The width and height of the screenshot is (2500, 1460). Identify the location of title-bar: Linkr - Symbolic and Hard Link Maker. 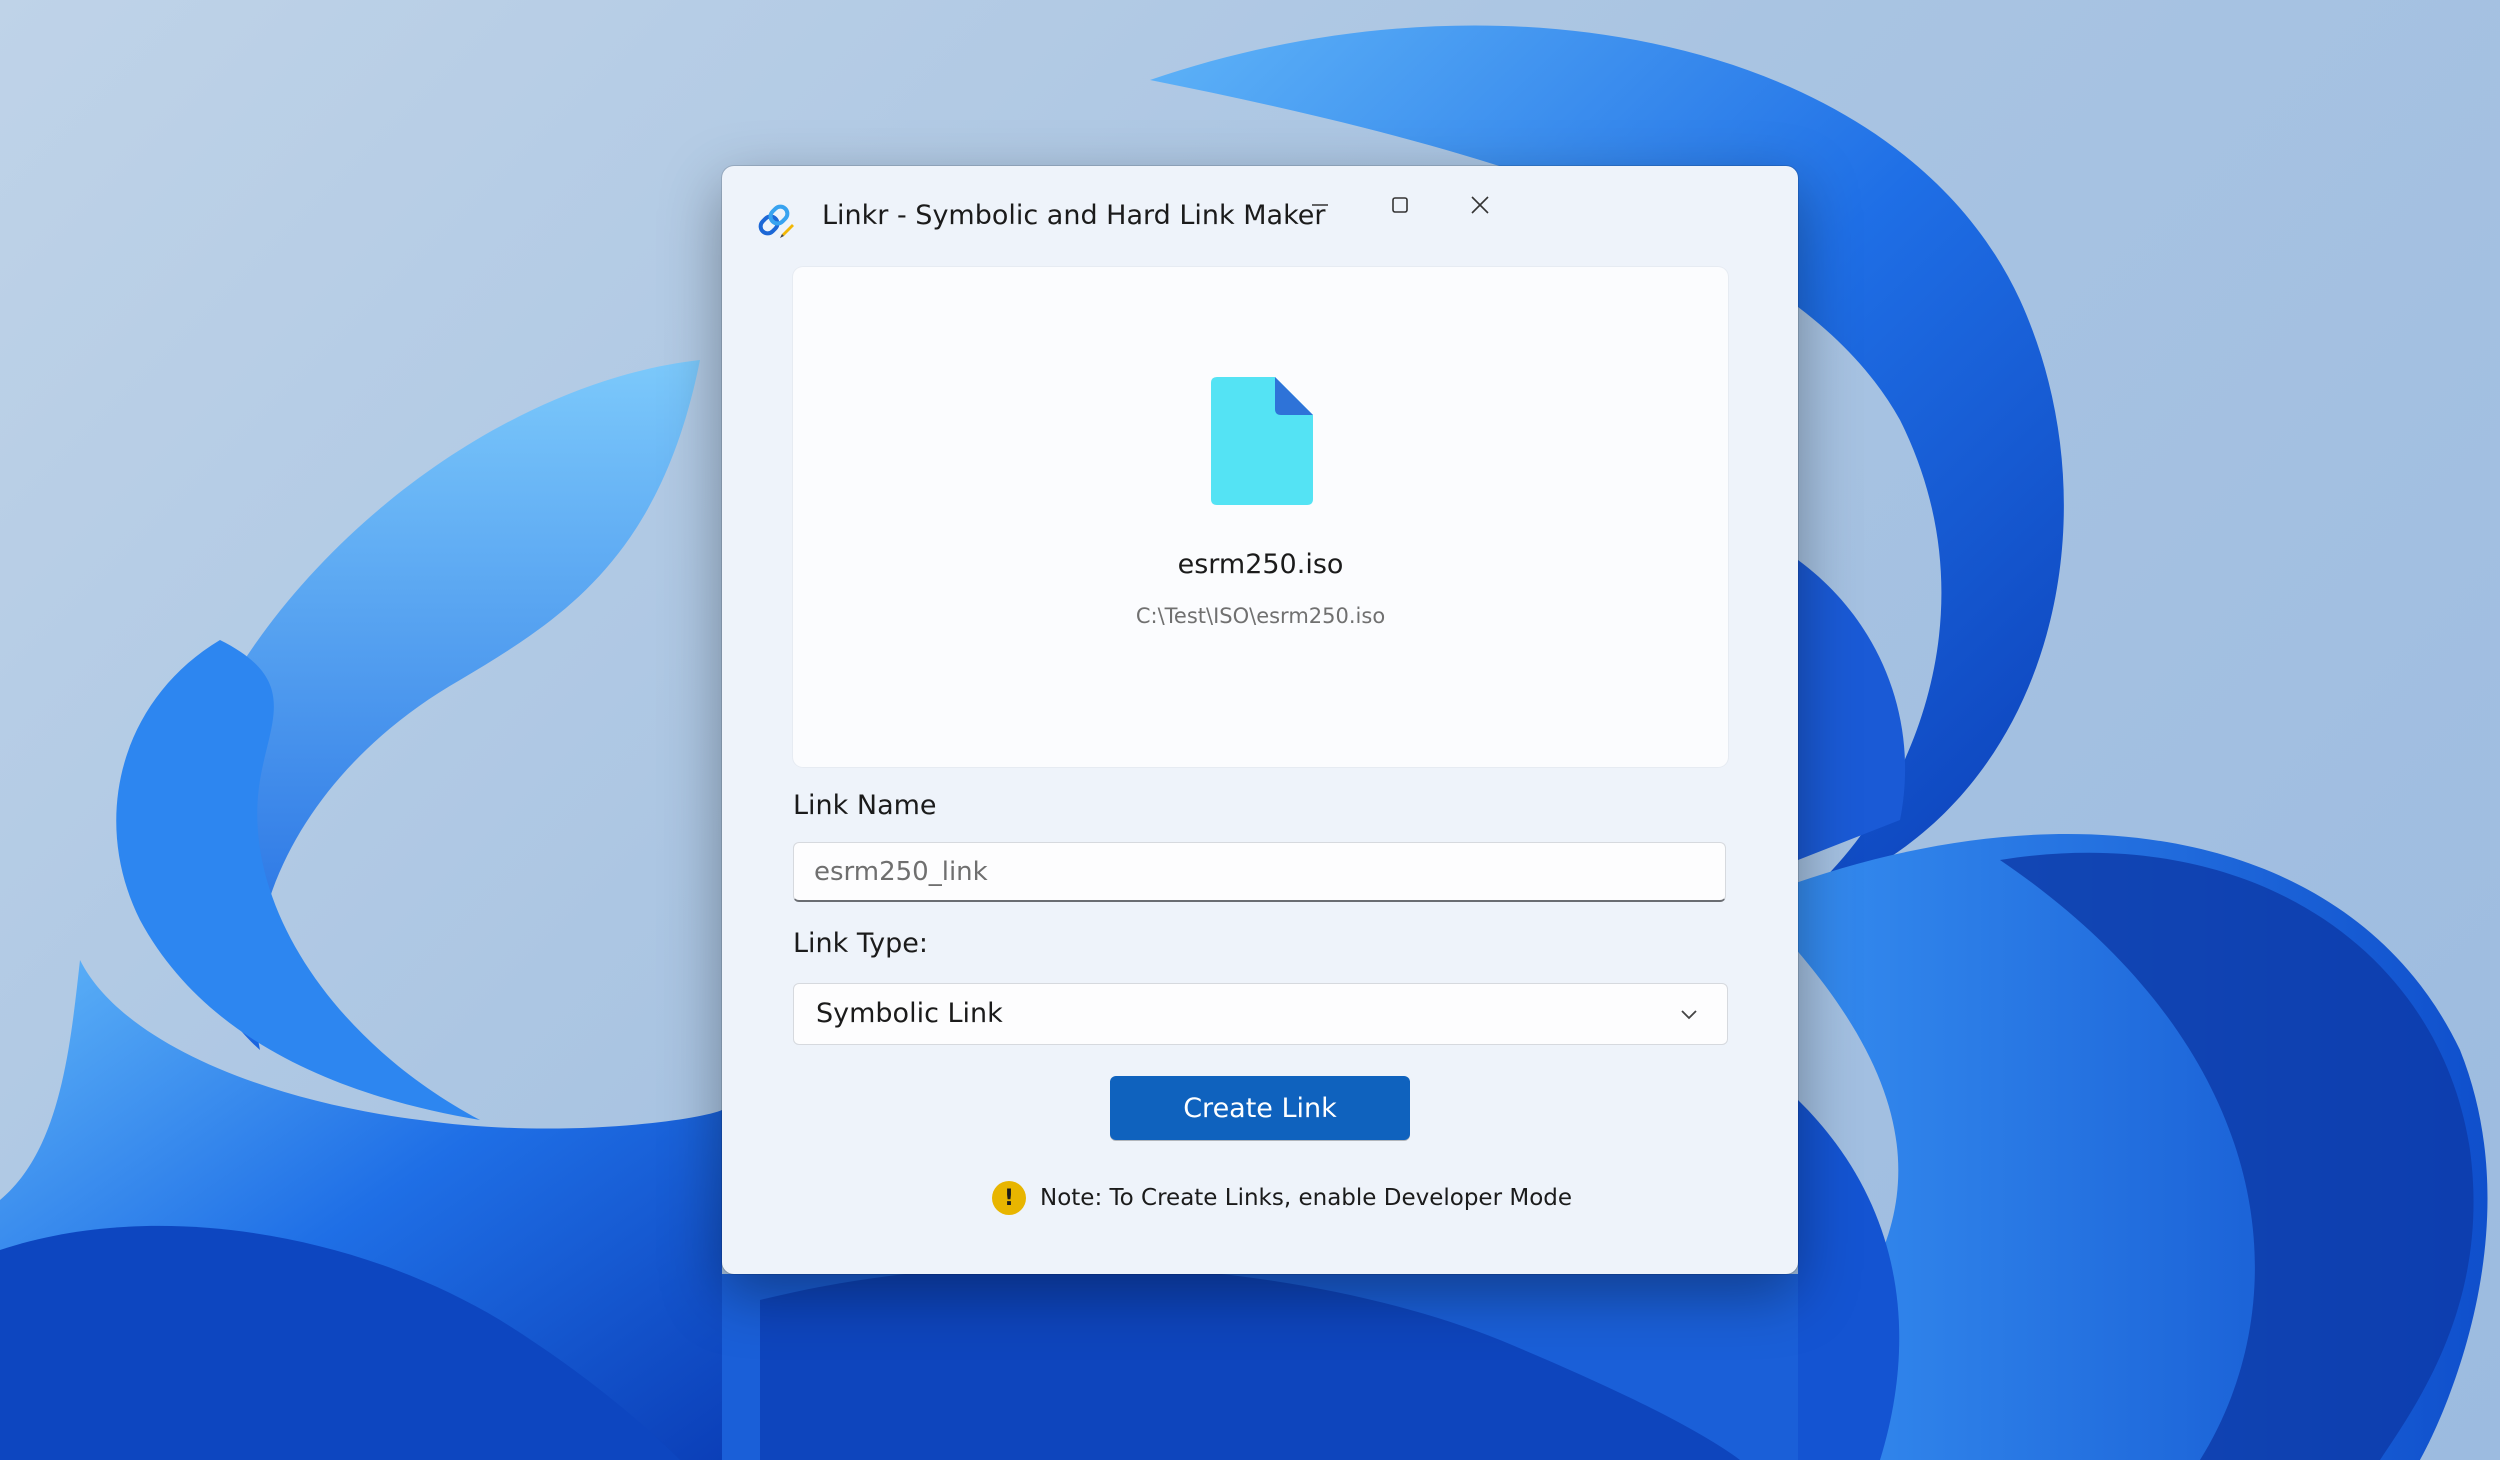
(1260, 216).